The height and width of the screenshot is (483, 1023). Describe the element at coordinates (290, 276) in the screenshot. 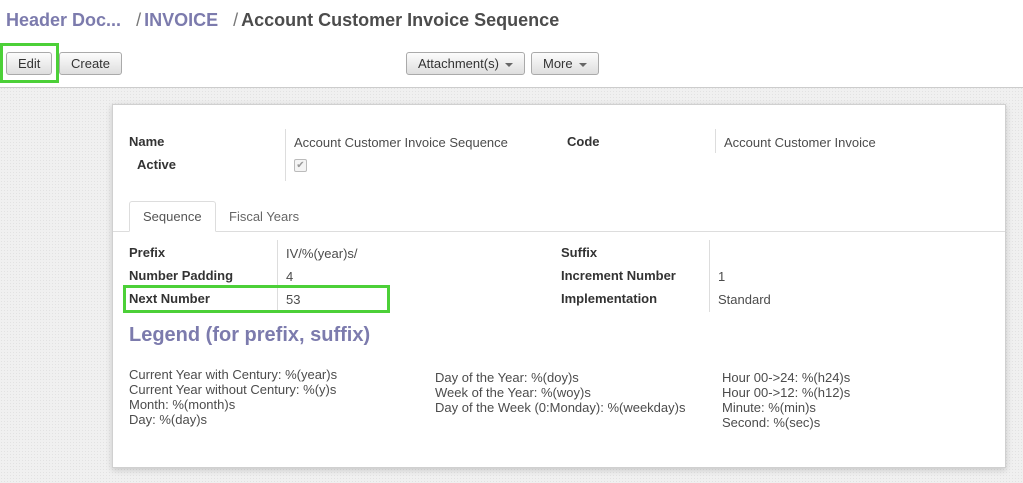

I see `number-padding-value: 4` at that location.